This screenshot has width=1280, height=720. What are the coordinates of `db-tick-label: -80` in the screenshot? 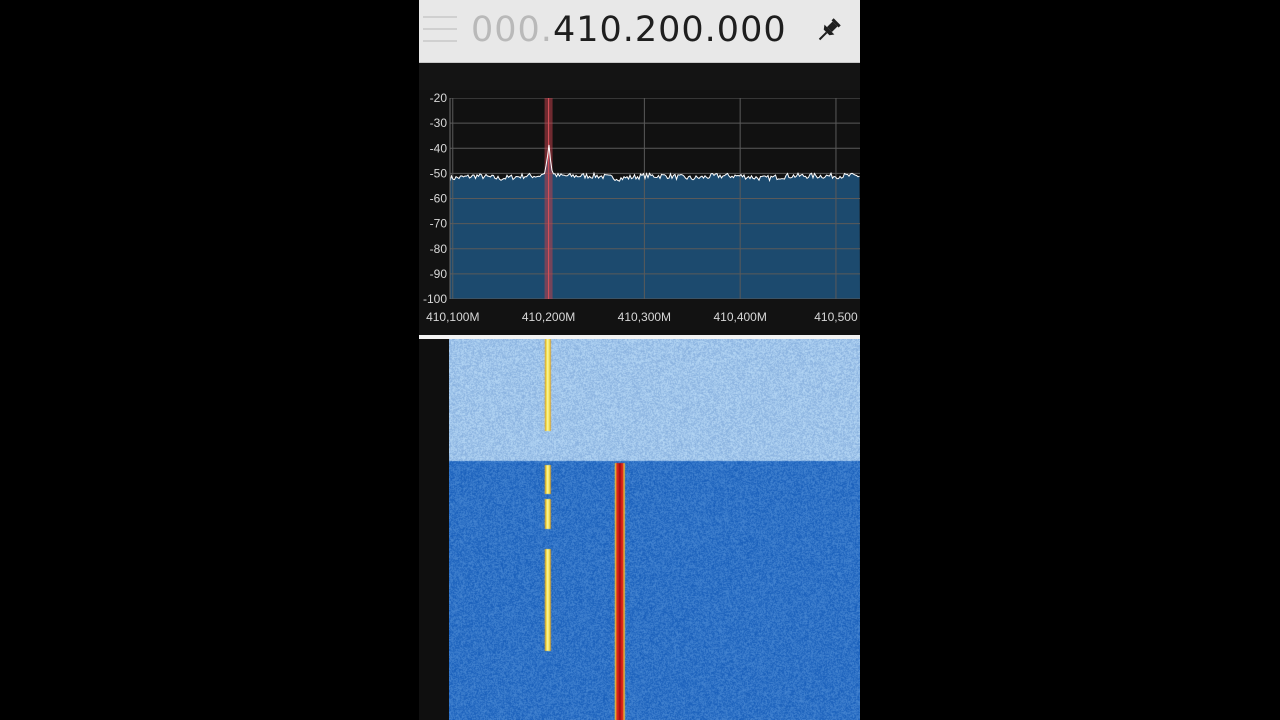 It's located at (439, 249).